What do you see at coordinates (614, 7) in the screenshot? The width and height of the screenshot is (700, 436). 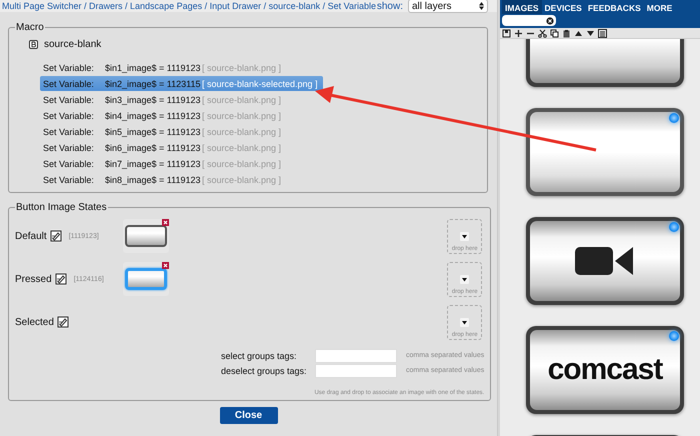 I see `library-tab: FEEDBACKS` at bounding box center [614, 7].